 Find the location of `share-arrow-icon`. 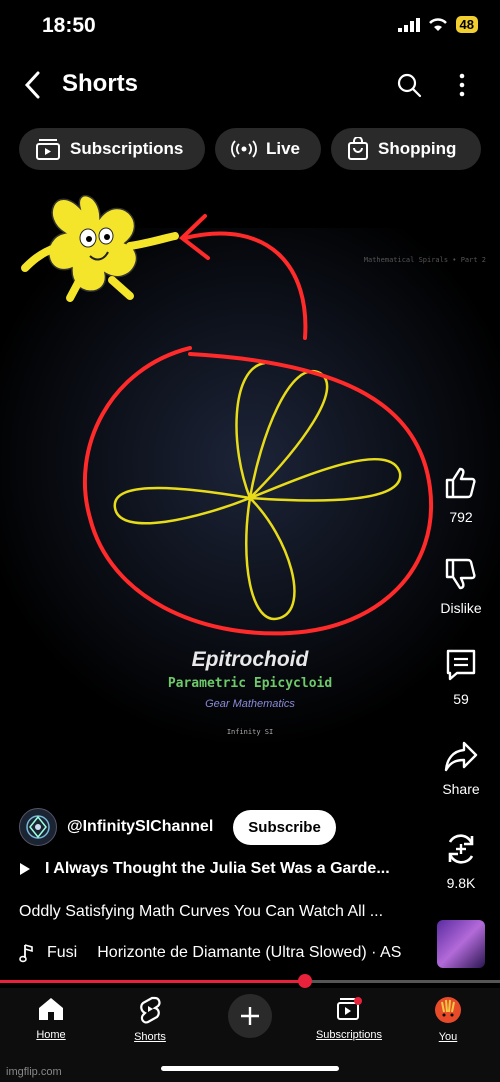

share-arrow-icon is located at coordinates (461, 756).